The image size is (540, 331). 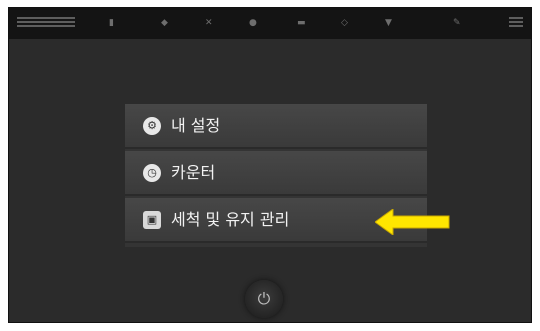 What do you see at coordinates (230, 219) in the screenshot?
I see `menu-item-label: 세척 및 유지 관리` at bounding box center [230, 219].